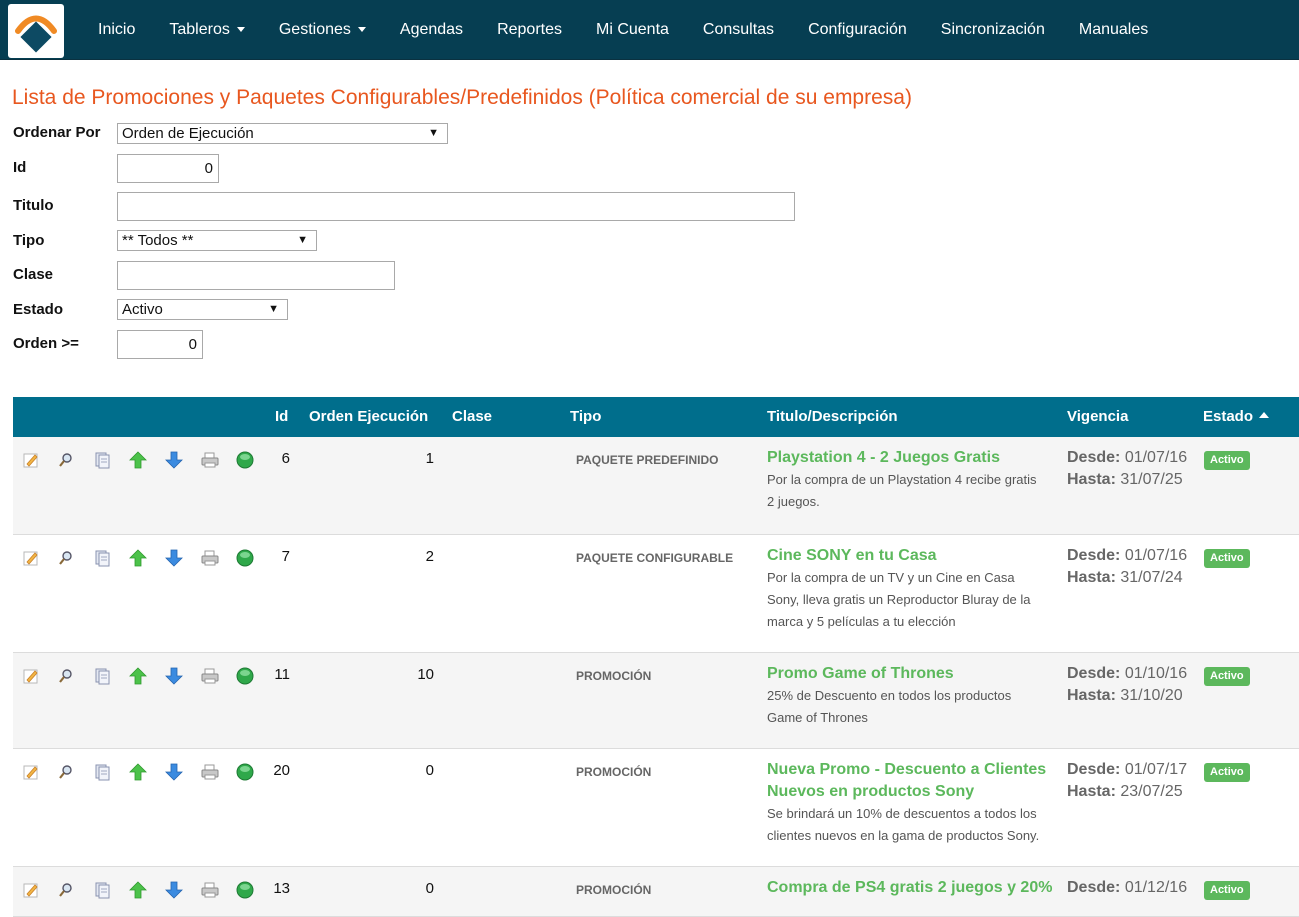 This screenshot has width=1299, height=917. I want to click on nav-item-configuración: Configuración, so click(857, 30).